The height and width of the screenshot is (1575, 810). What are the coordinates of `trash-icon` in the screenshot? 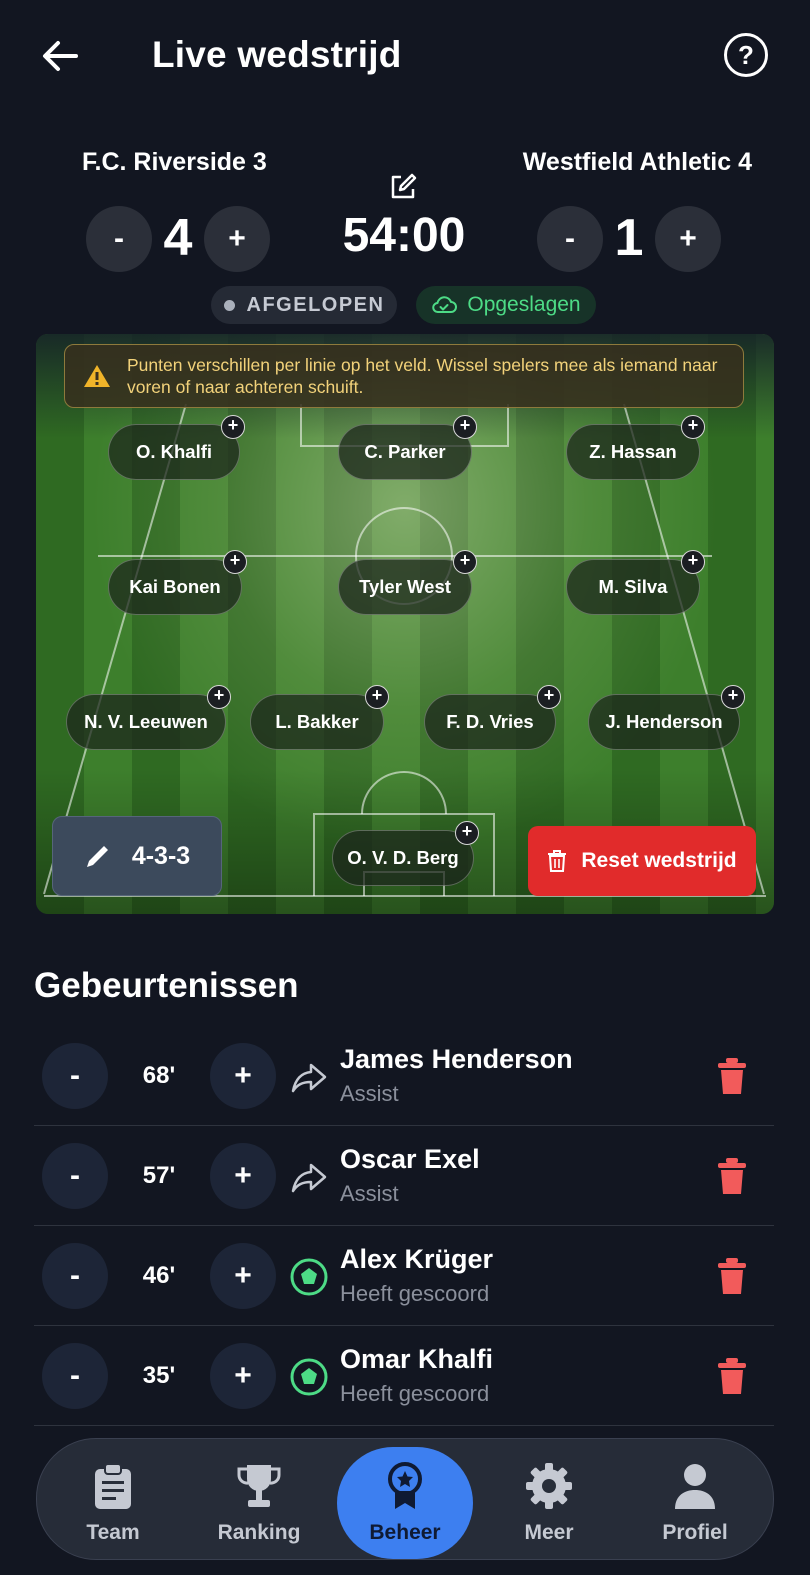 It's located at (557, 861).